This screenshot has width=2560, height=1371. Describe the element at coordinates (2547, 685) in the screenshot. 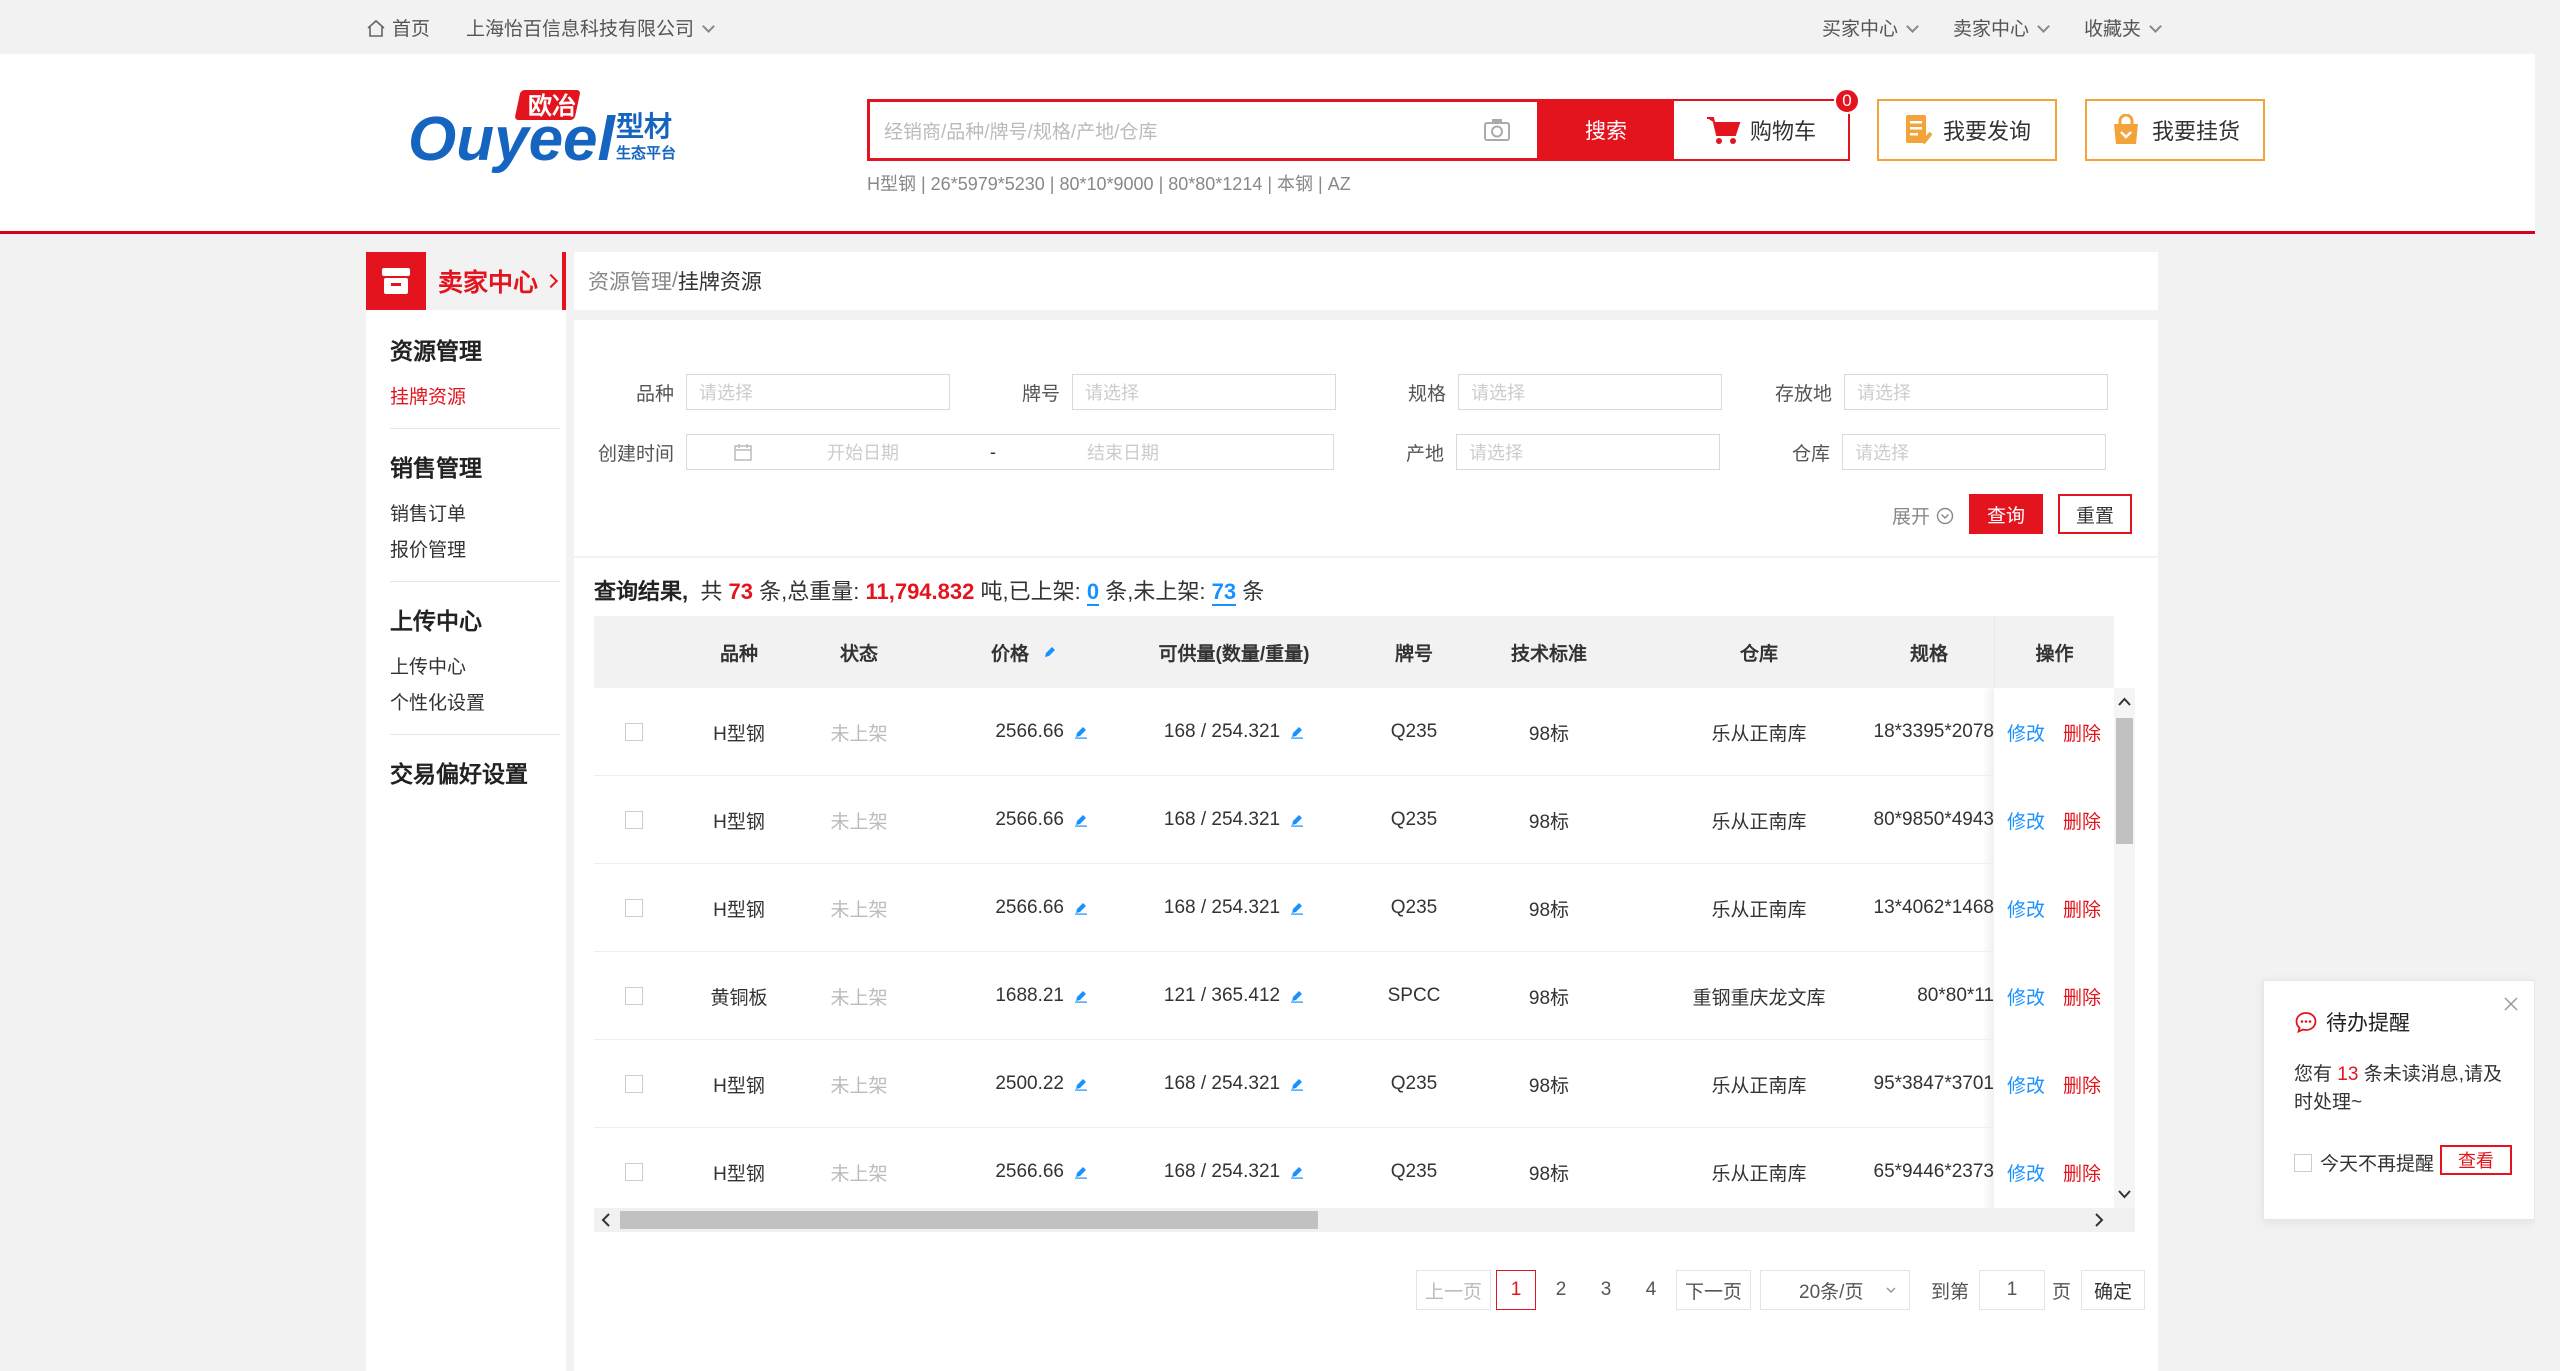

I see `page-scrollbar` at that location.